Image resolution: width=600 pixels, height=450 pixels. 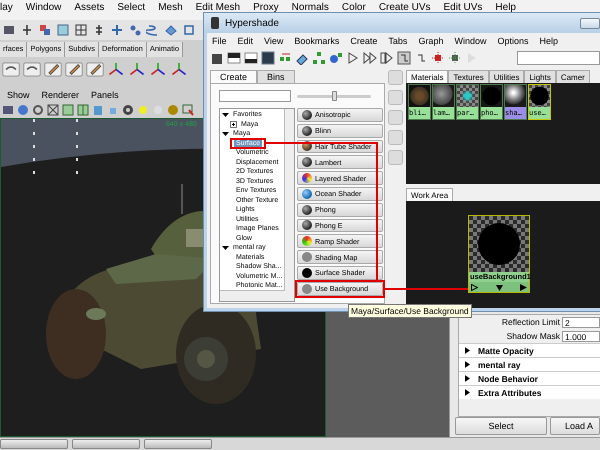 What do you see at coordinates (354, 7) in the screenshot?
I see `menu-item: Color` at bounding box center [354, 7].